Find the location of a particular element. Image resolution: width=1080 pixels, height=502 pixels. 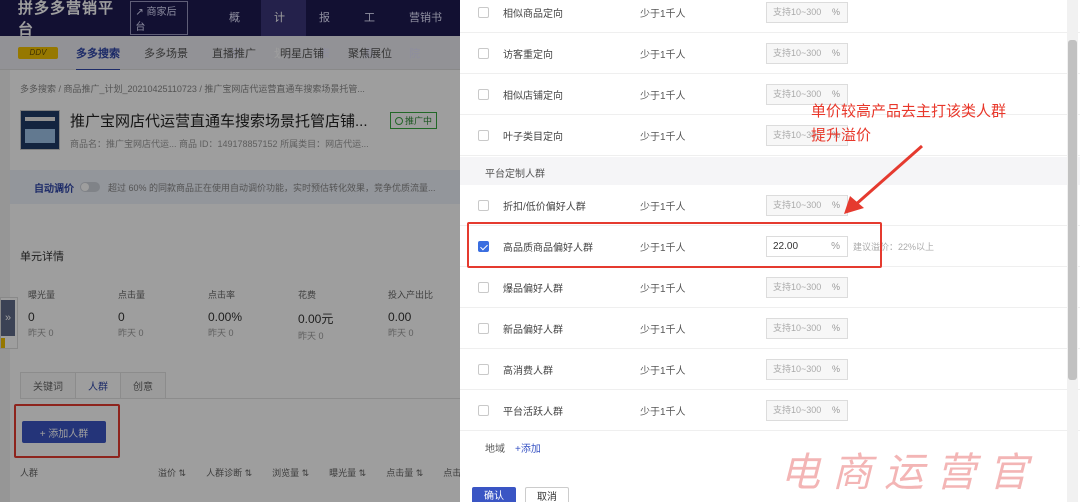

region-row: 地域 +添加 is located at coordinates (513, 447).